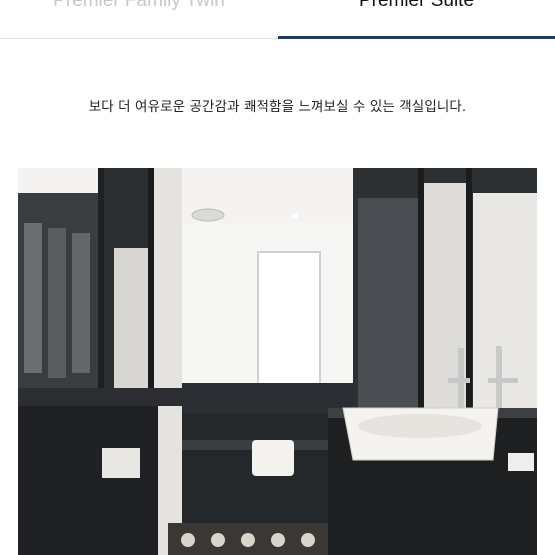 The image size is (555, 555). What do you see at coordinates (139, 19) in the screenshot?
I see `tab-premier-family-twin: Premier Family Twin` at bounding box center [139, 19].